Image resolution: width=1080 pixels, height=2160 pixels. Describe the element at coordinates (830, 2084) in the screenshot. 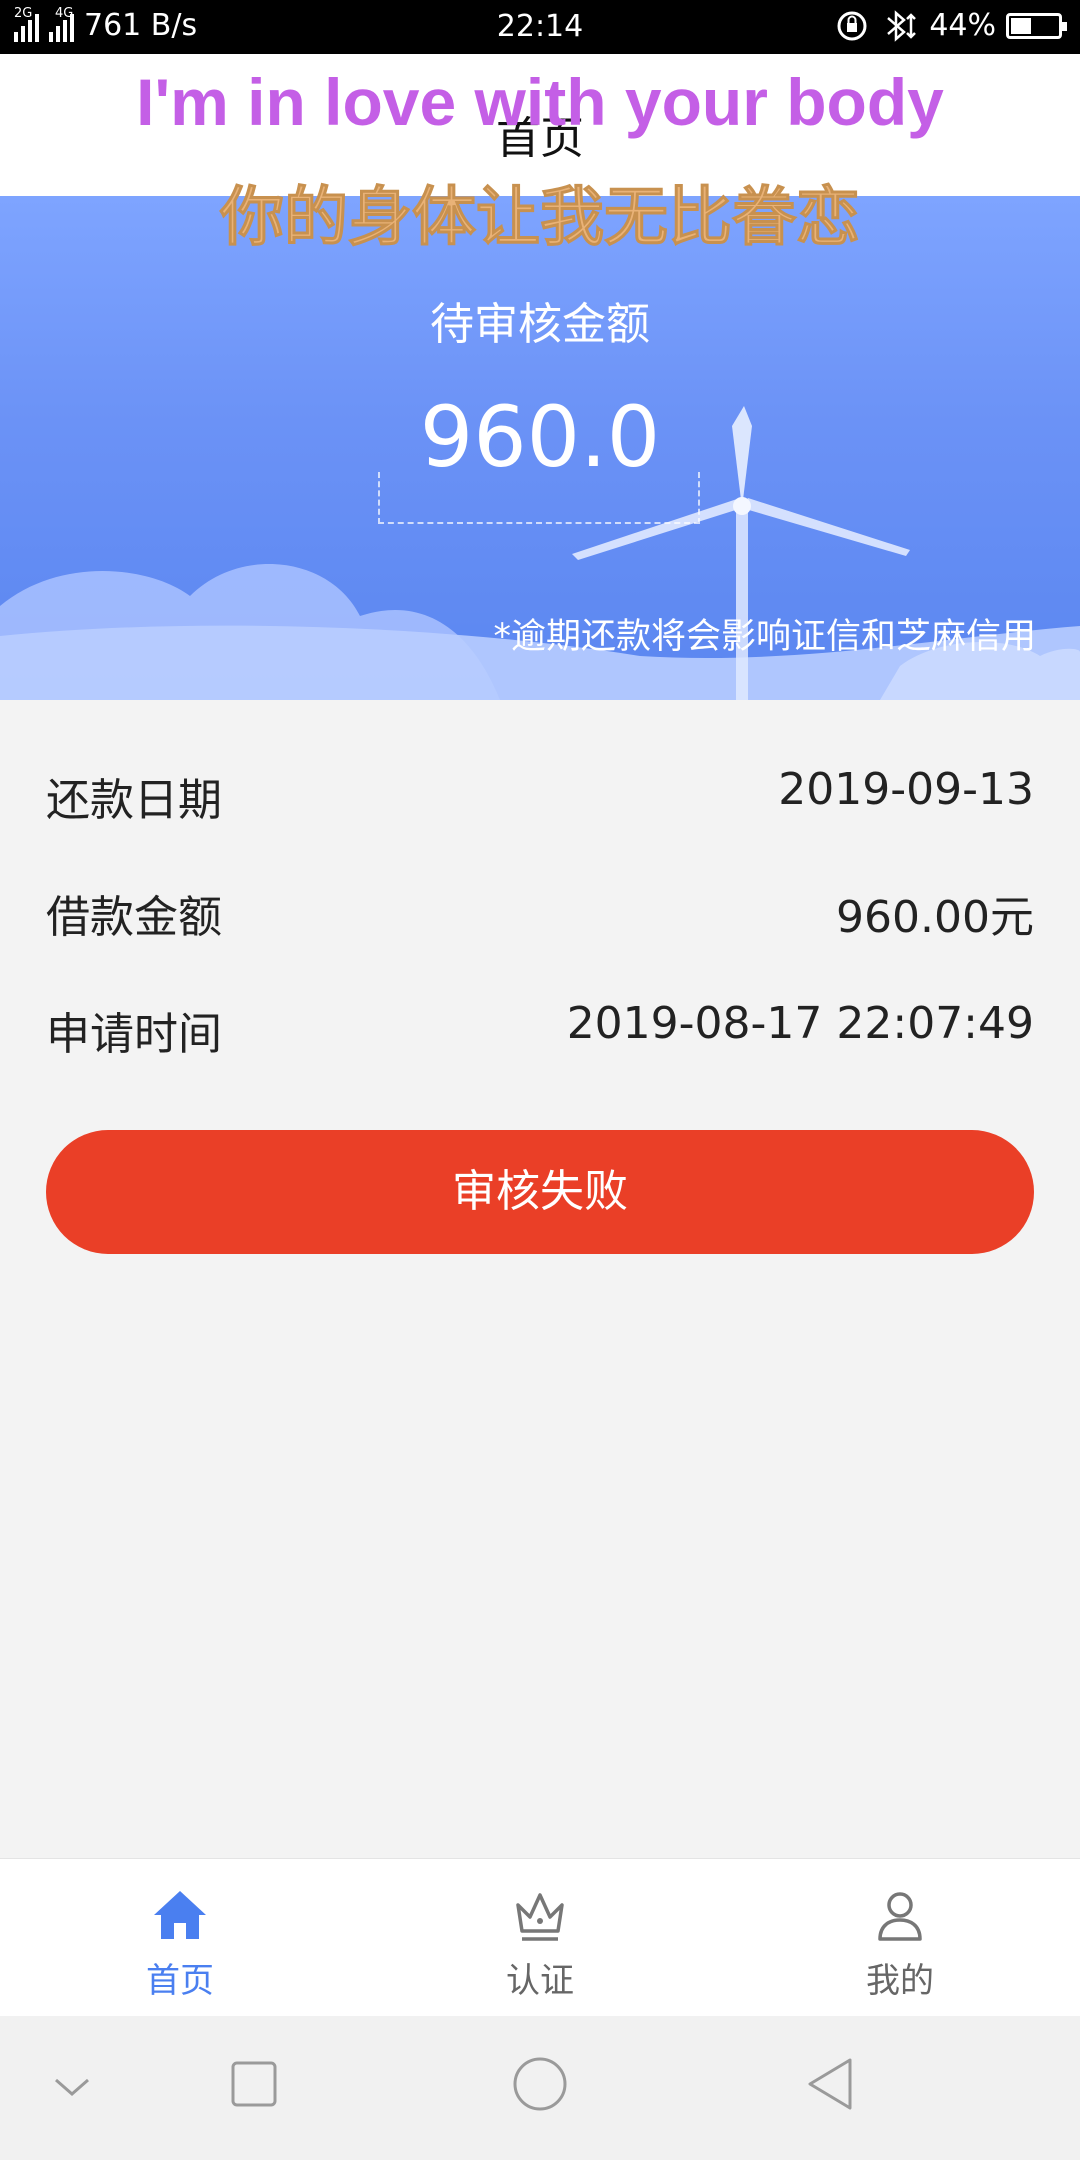

I see `back-icon` at that location.